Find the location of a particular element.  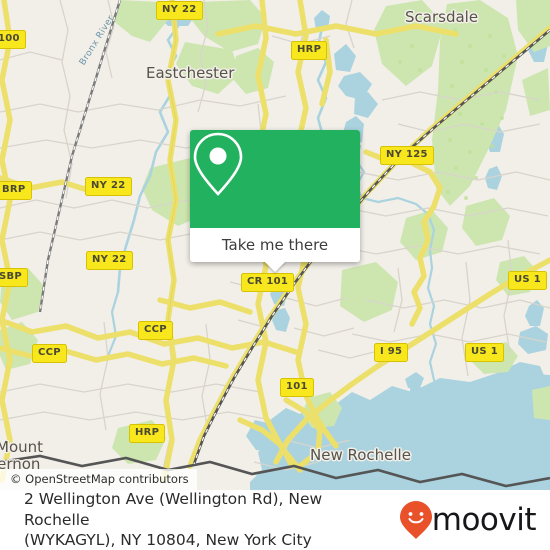

info-card-pin-area is located at coordinates (275, 179).